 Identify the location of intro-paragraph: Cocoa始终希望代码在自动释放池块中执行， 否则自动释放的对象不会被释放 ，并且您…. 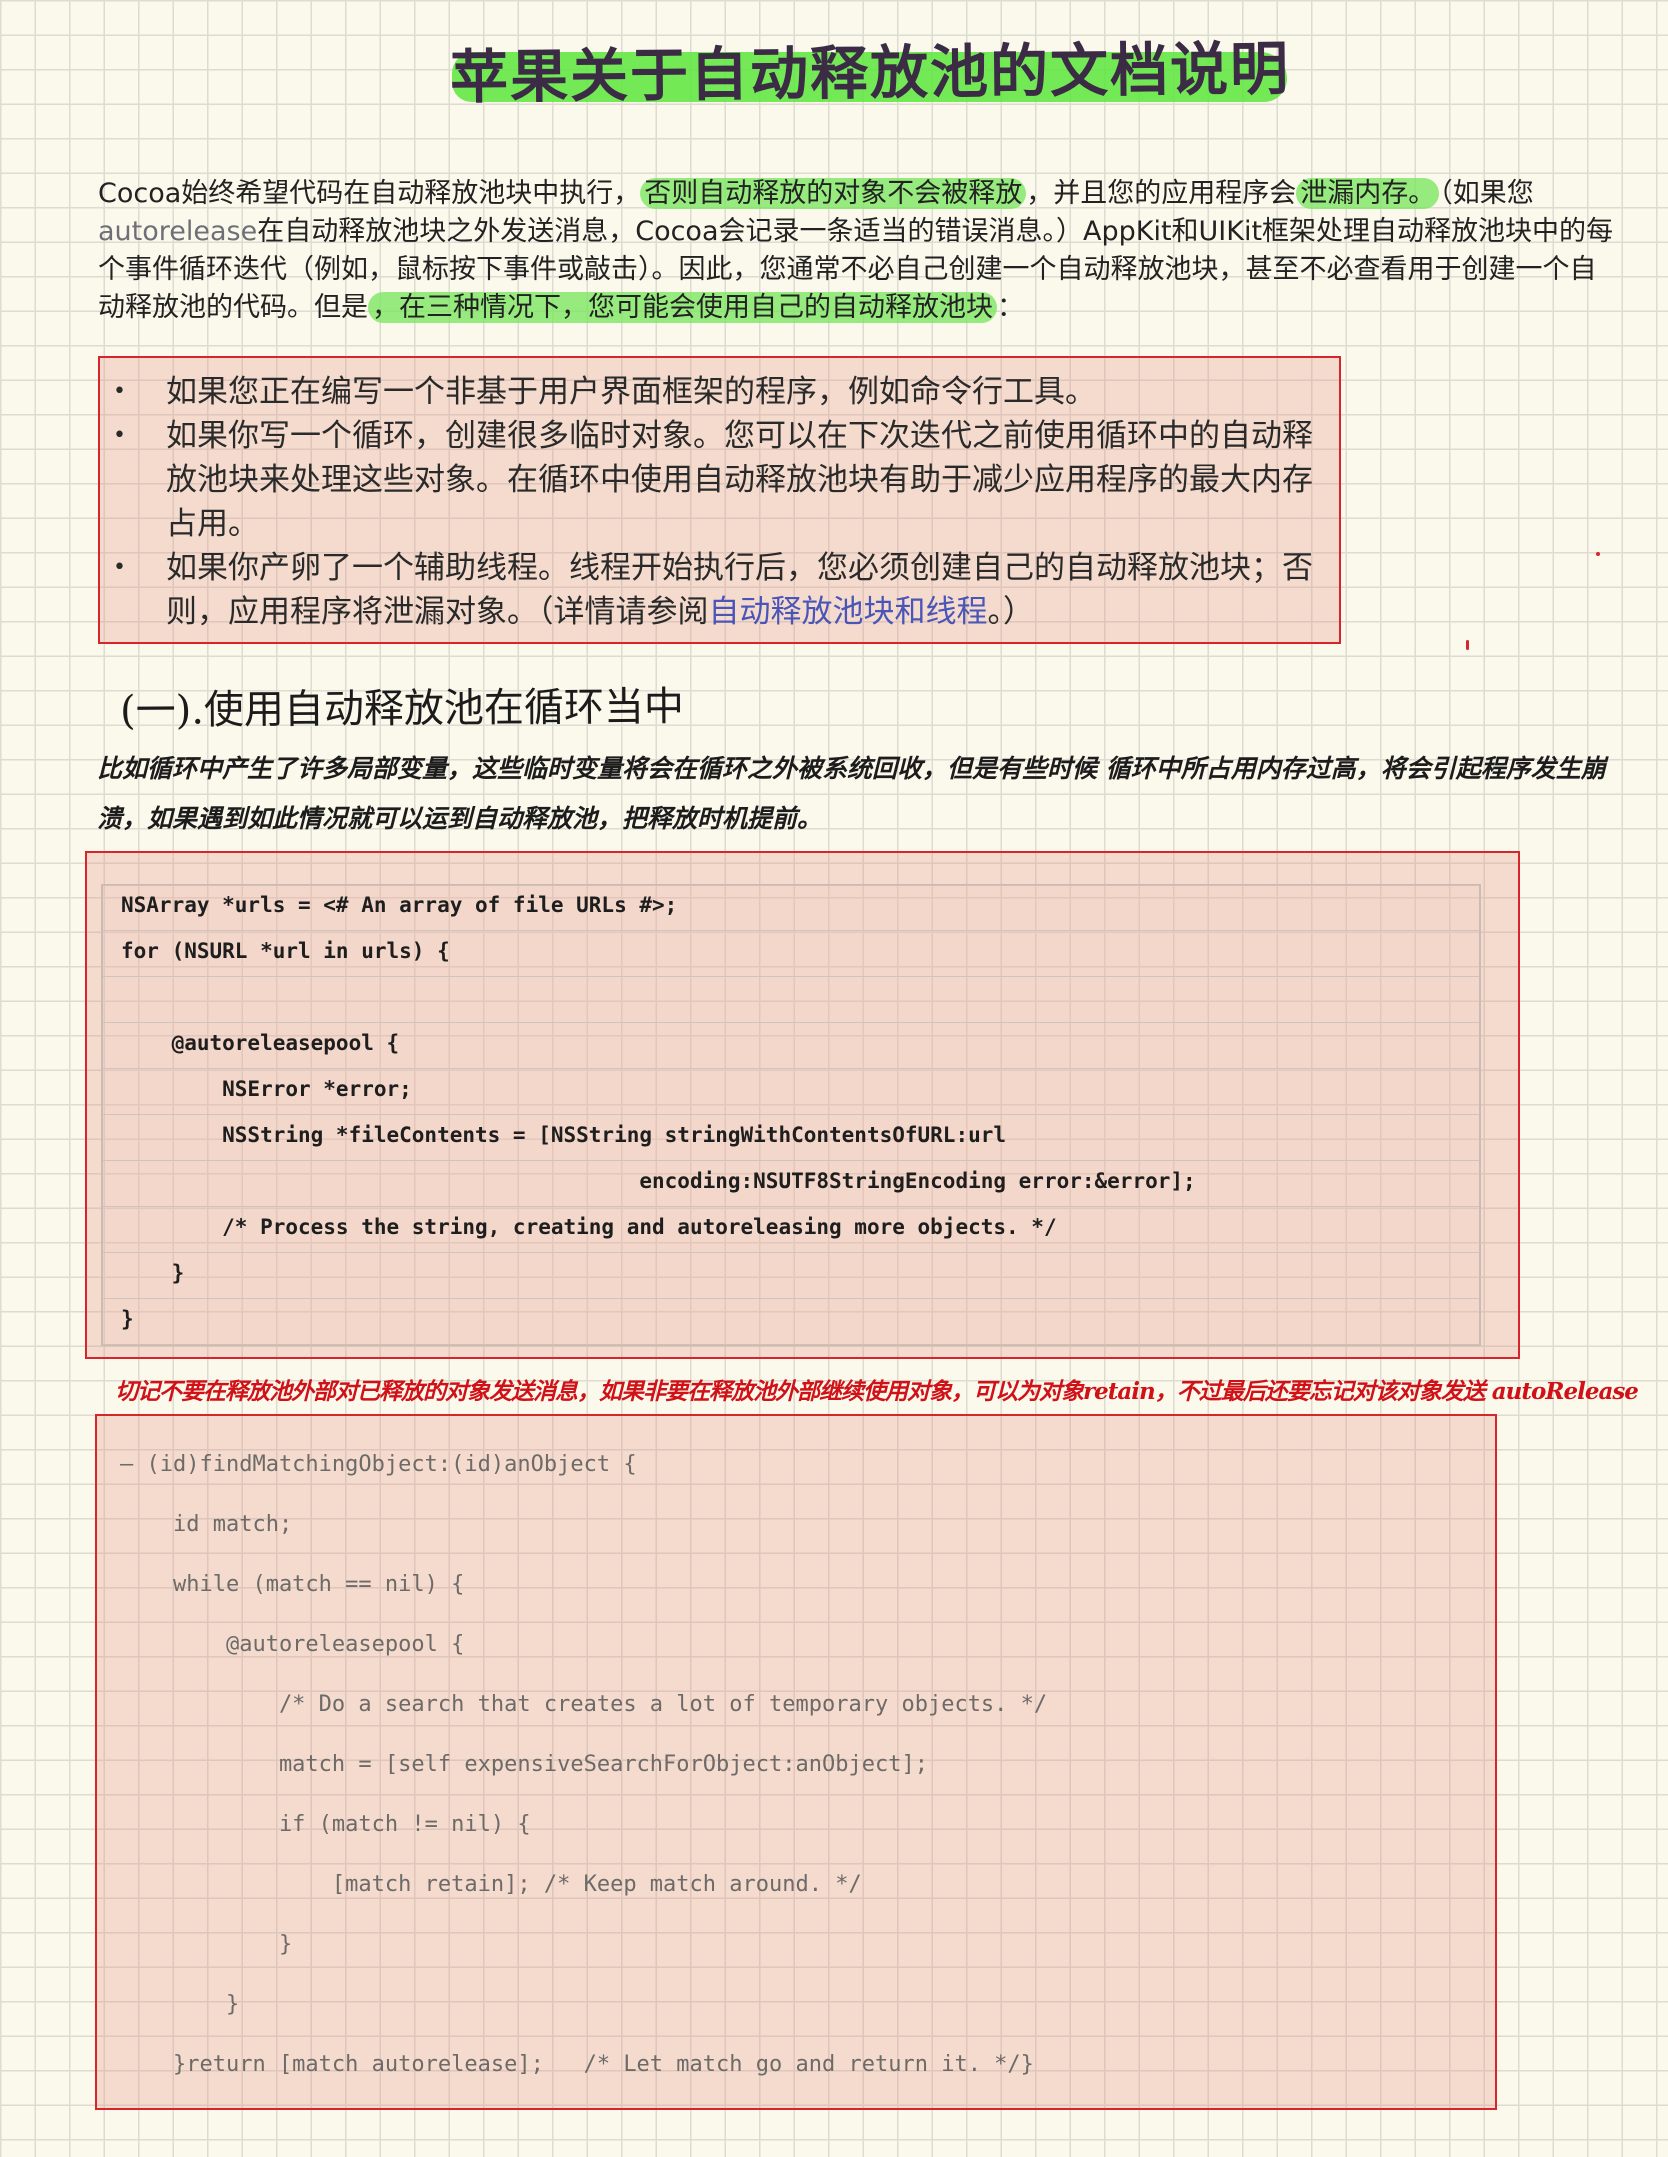
(858, 251).